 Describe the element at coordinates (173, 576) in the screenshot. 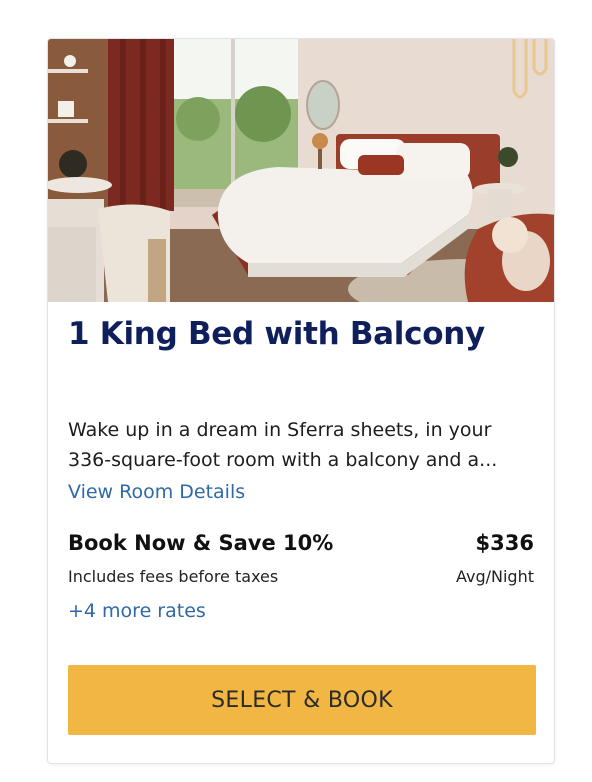

I see `rate-fees-note: Includes fees before taxes` at that location.